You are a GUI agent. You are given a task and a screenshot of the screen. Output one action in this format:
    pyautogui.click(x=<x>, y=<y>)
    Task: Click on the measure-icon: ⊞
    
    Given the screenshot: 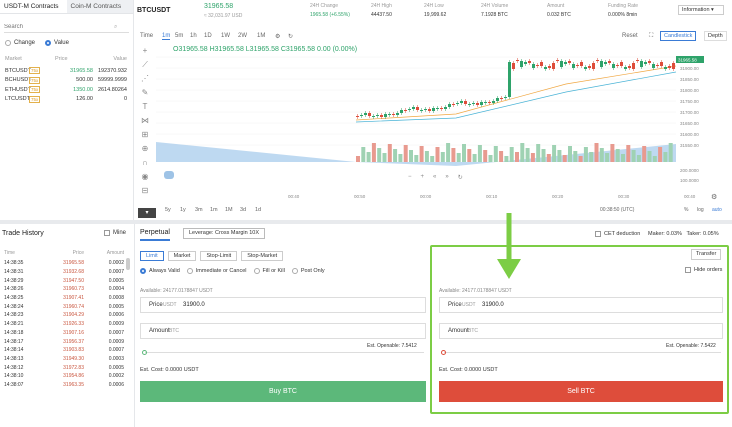 What is the action you would take?
    pyautogui.click(x=145, y=137)
    